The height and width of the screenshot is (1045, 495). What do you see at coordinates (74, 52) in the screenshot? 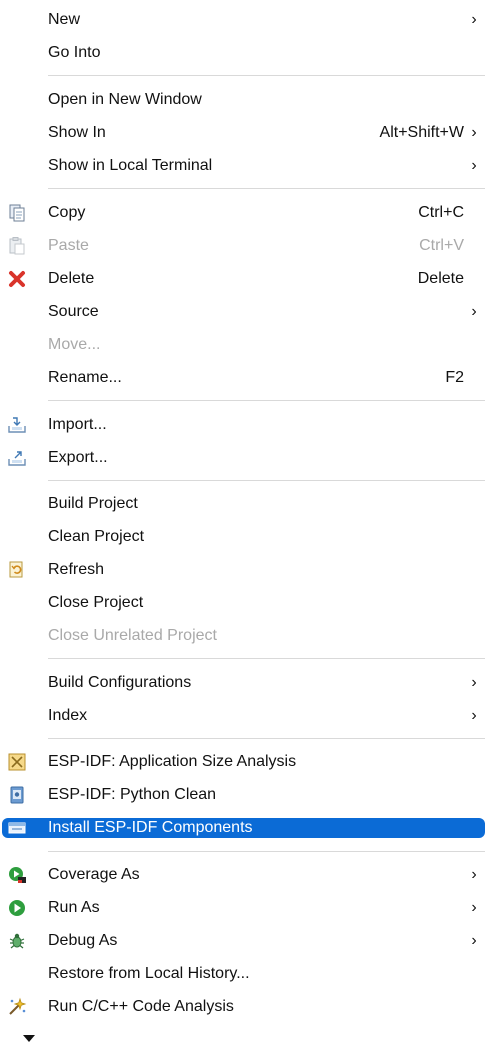
I see `menu-item-label: Go Into` at bounding box center [74, 52].